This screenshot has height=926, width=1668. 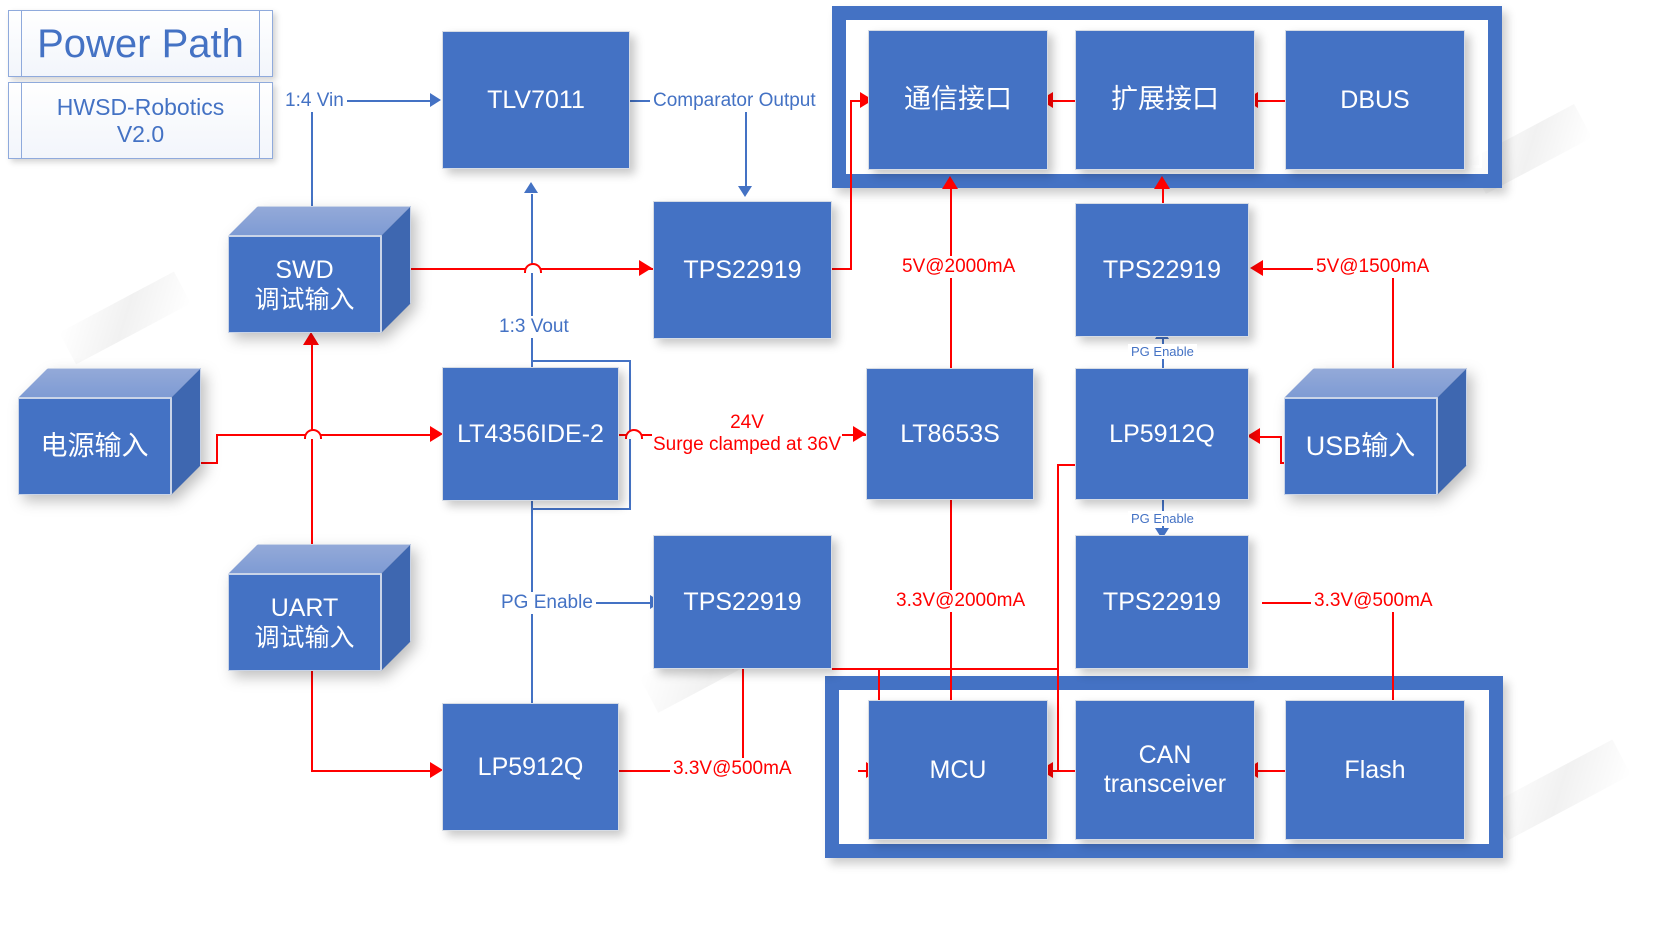 What do you see at coordinates (734, 101) in the screenshot?
I see `label-comparator-output: Comparator Output` at bounding box center [734, 101].